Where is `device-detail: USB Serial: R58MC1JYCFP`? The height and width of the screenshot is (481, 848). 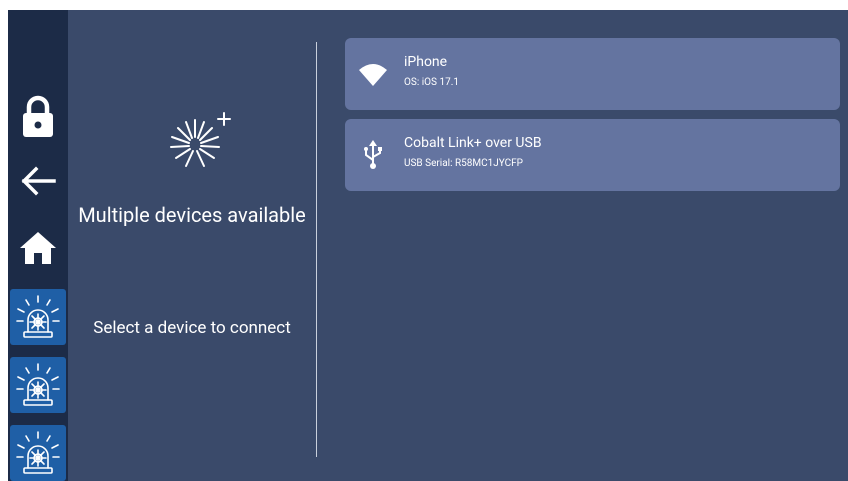 device-detail: USB Serial: R58MC1JYCFP is located at coordinates (463, 163).